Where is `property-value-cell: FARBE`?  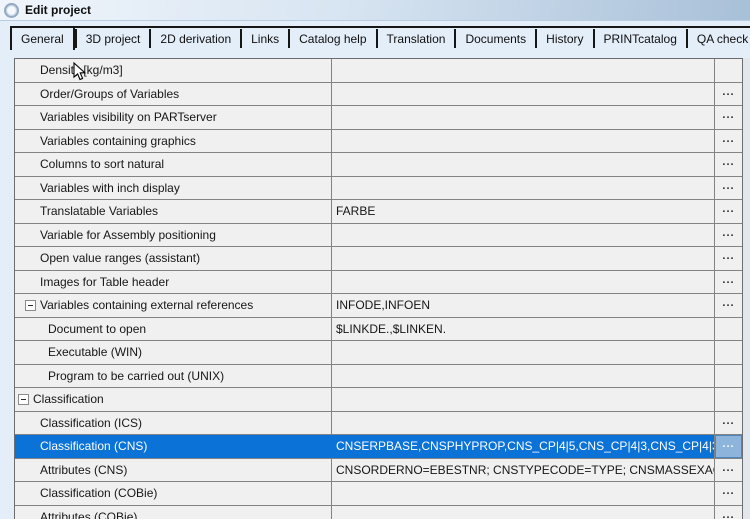 property-value-cell: FARBE is located at coordinates (523, 211).